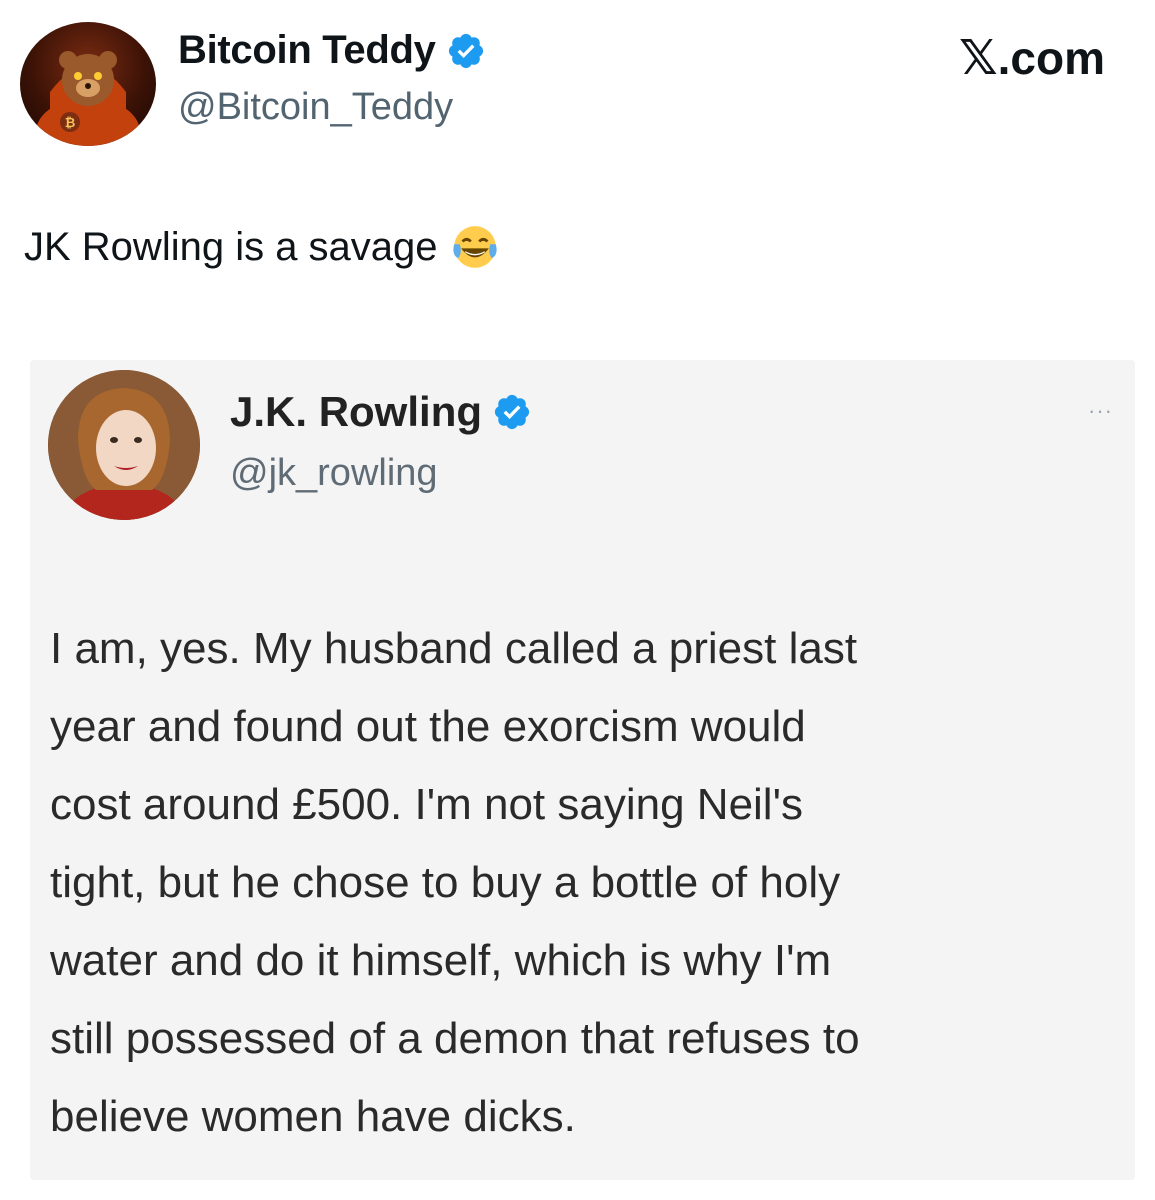 Image resolution: width=1155 pixels, height=1200 pixels. What do you see at coordinates (428, 726) in the screenshot?
I see `quote-line: year and found out the exorcism would` at bounding box center [428, 726].